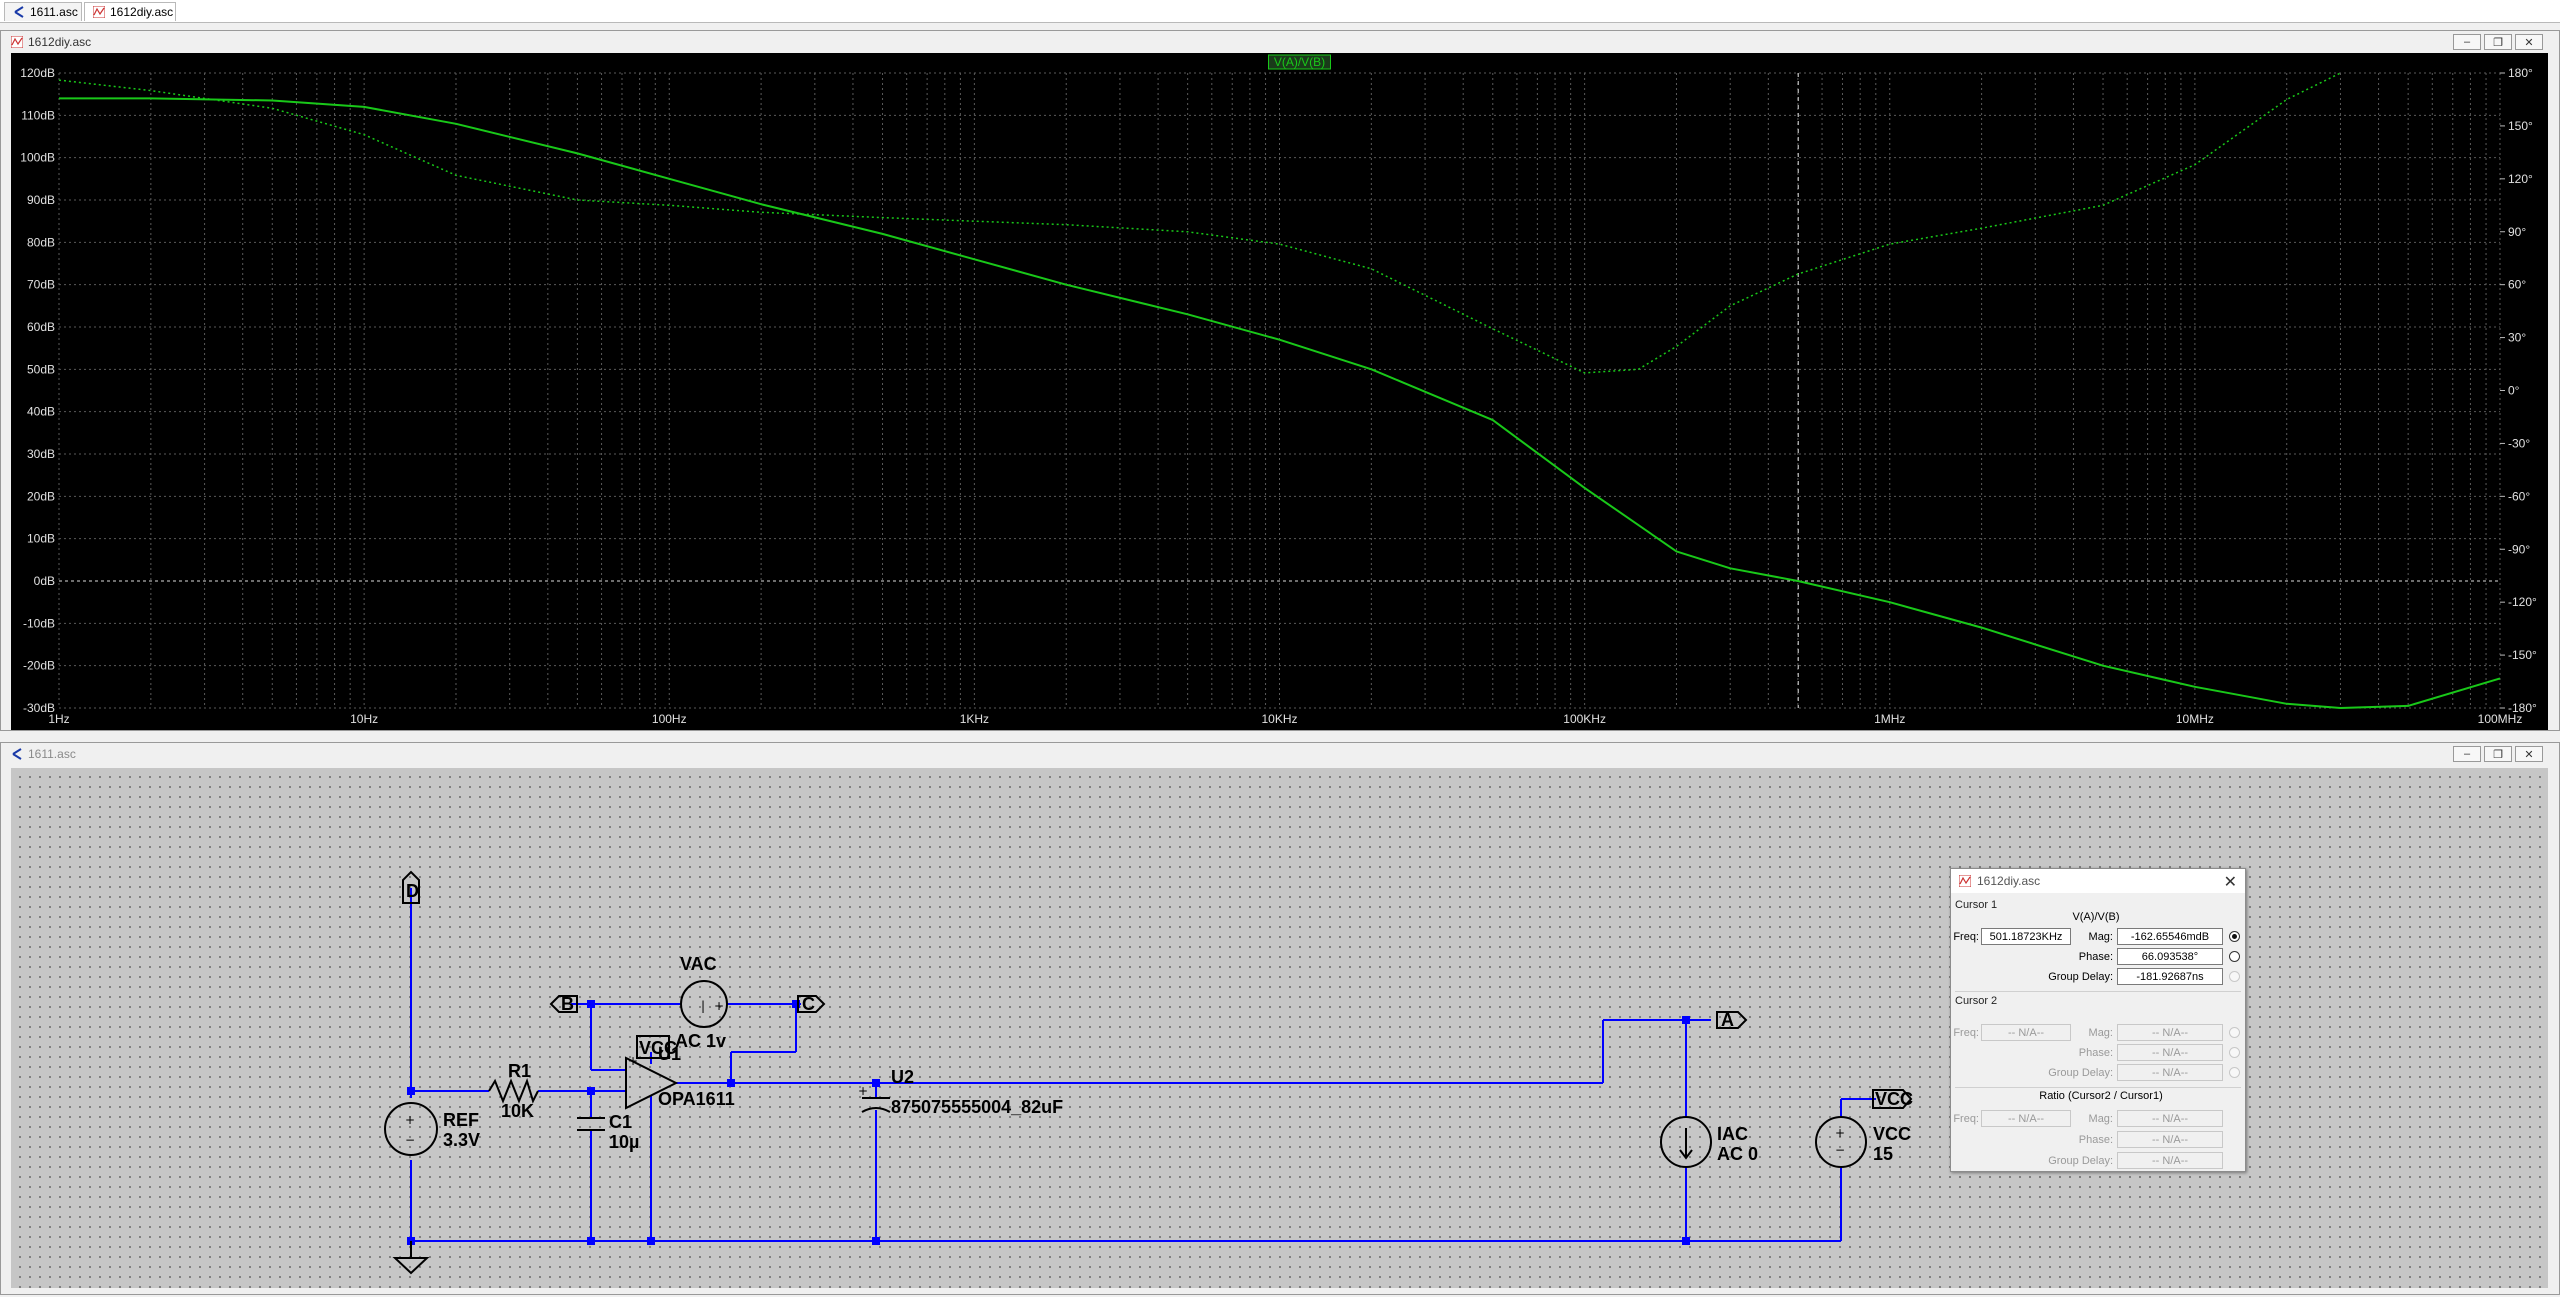  What do you see at coordinates (17, 754) in the screenshot?
I see `schematic-icon` at bounding box center [17, 754].